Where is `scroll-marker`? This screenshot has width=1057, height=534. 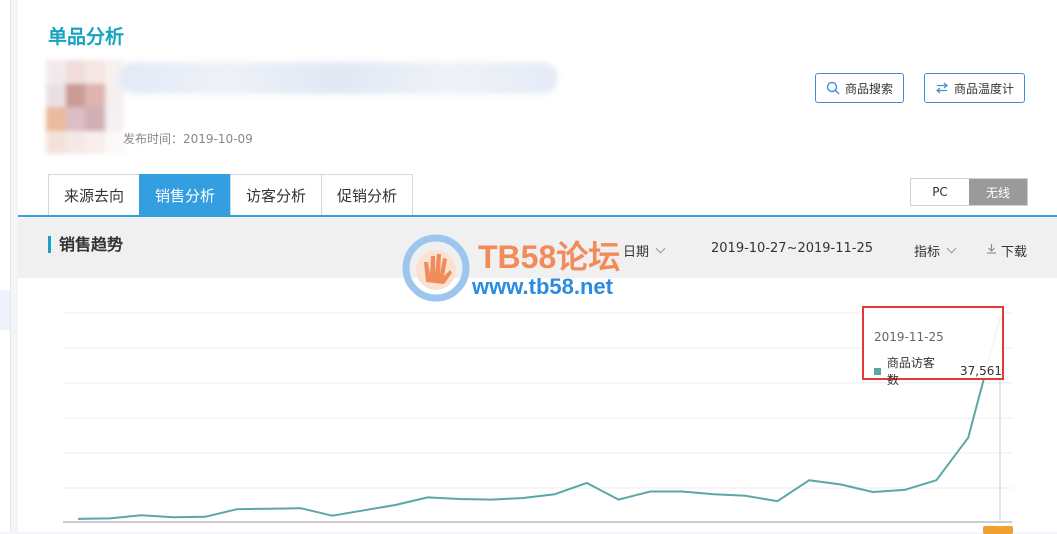
scroll-marker is located at coordinates (998, 530).